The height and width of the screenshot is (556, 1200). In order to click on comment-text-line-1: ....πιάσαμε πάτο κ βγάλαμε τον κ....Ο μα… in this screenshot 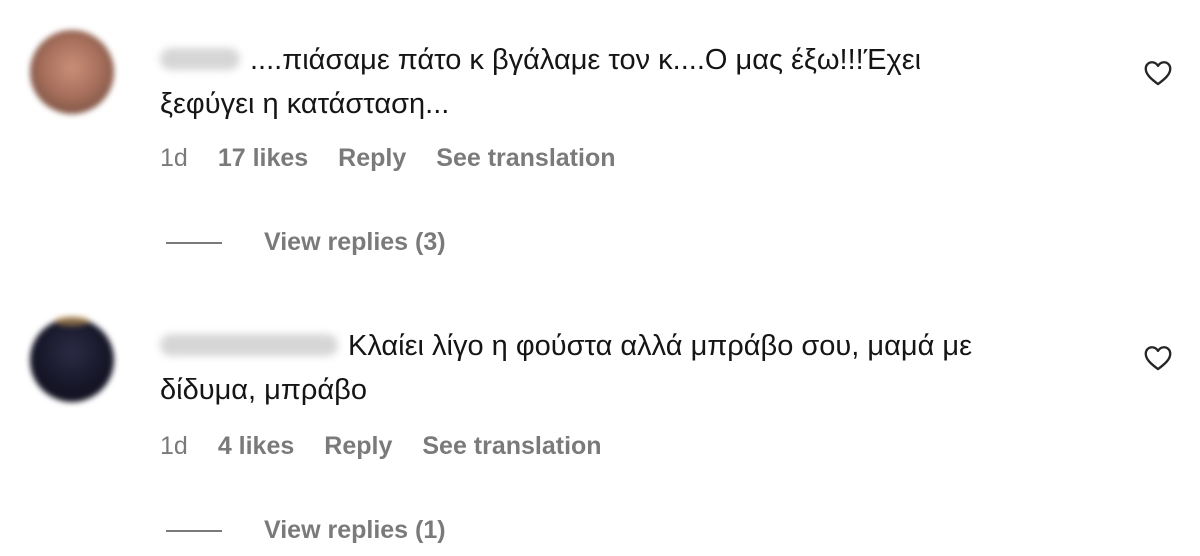, I will do `click(586, 60)`.